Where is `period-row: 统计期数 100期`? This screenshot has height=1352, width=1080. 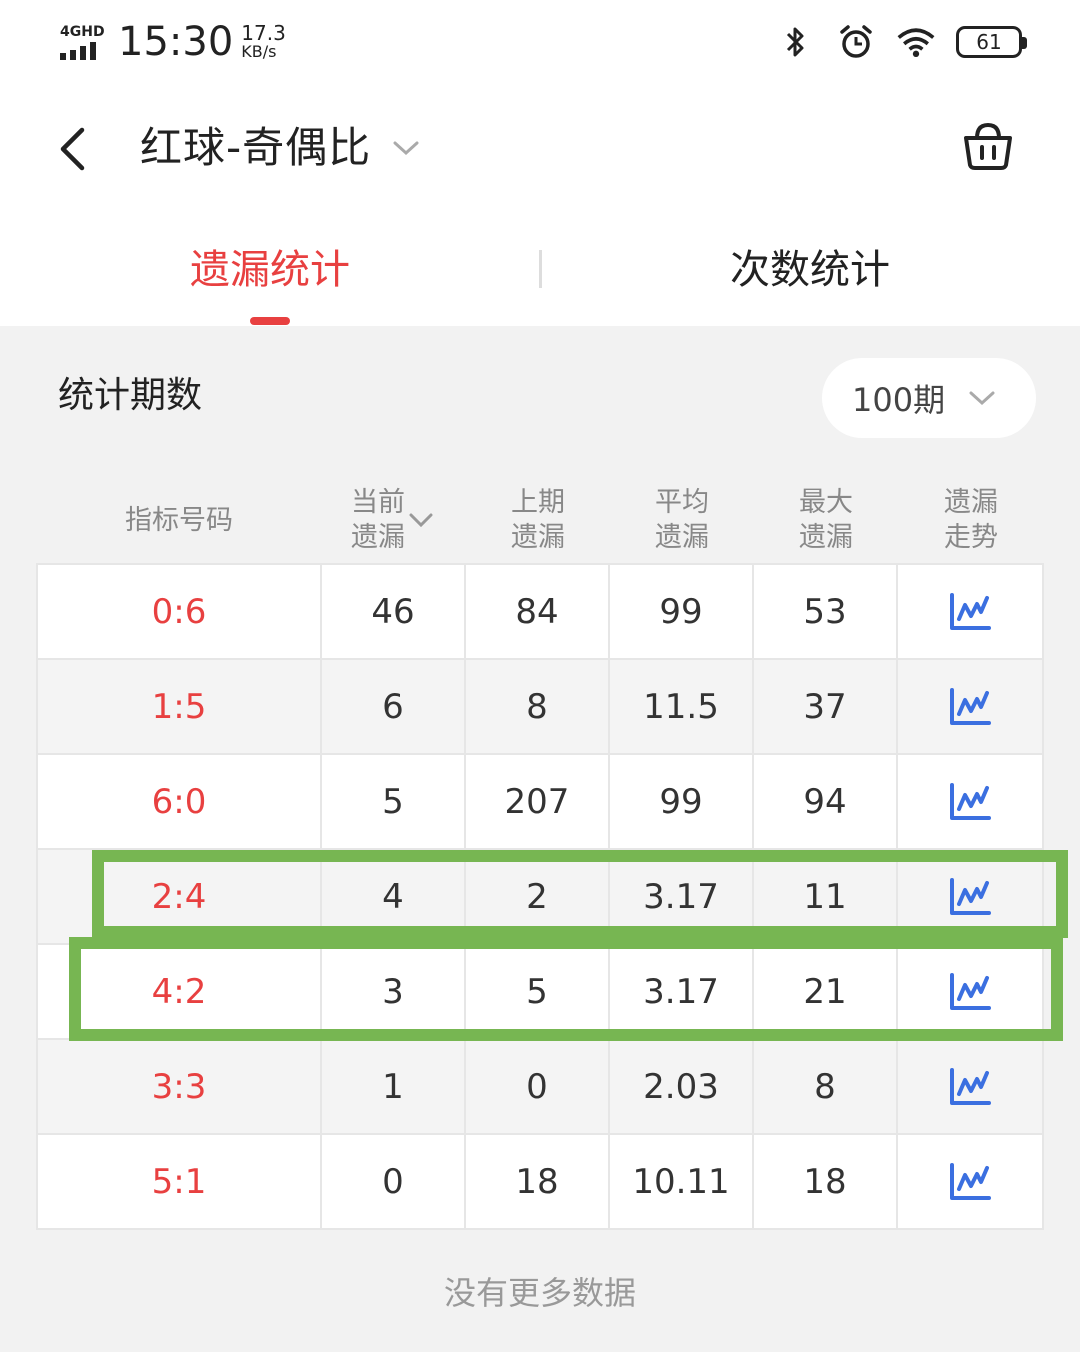
period-row: 统计期数 100期 is located at coordinates (540, 396).